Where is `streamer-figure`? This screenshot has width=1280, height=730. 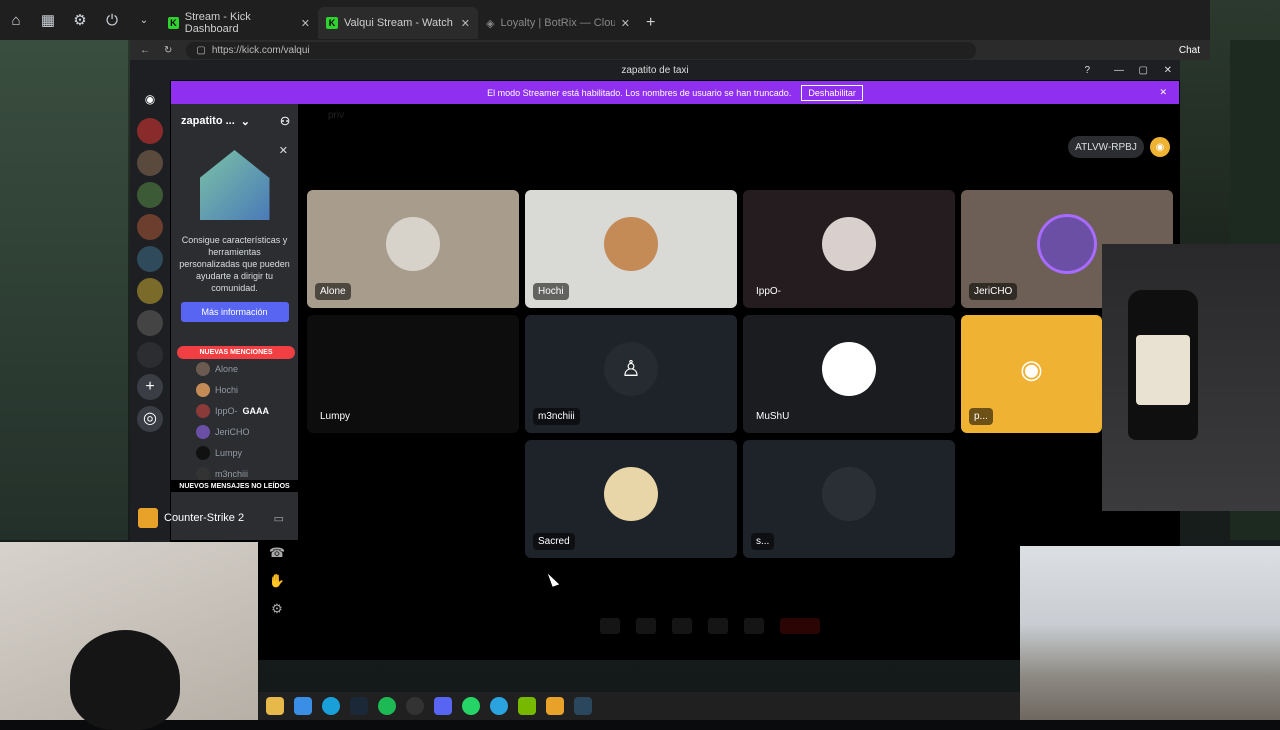
streamer-figure is located at coordinates (125, 680).